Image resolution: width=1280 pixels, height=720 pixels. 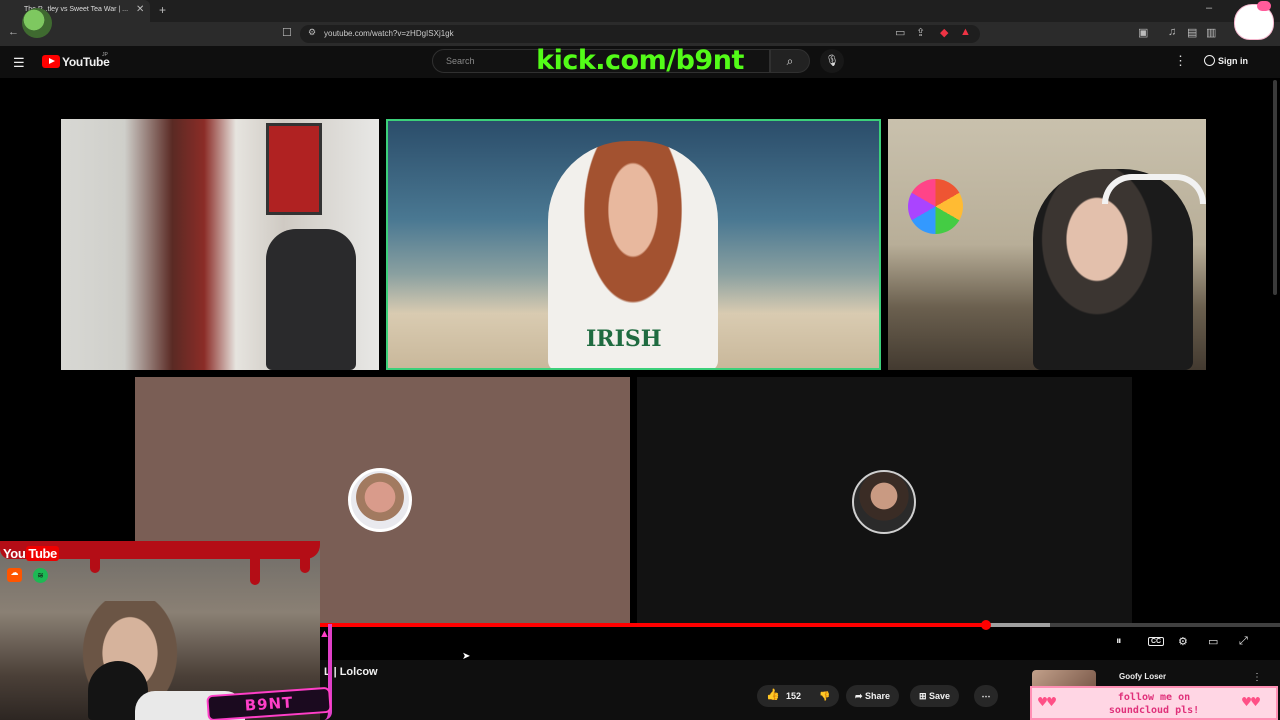 I want to click on hamburger-menu-icon: ☰, so click(x=19, y=63).